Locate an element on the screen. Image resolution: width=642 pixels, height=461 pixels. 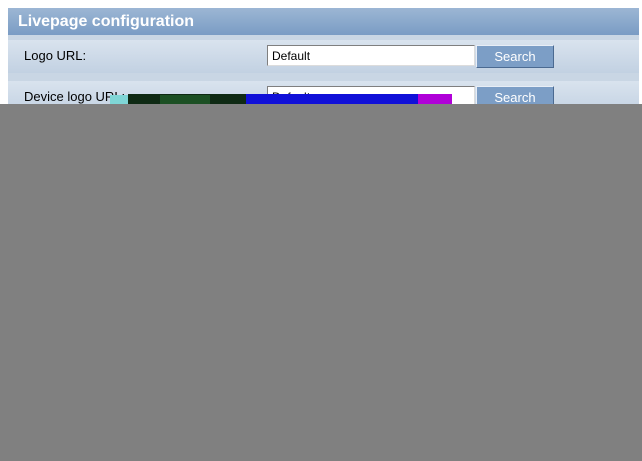
logo-url-label: Logo URL: is located at coordinates (55, 55).